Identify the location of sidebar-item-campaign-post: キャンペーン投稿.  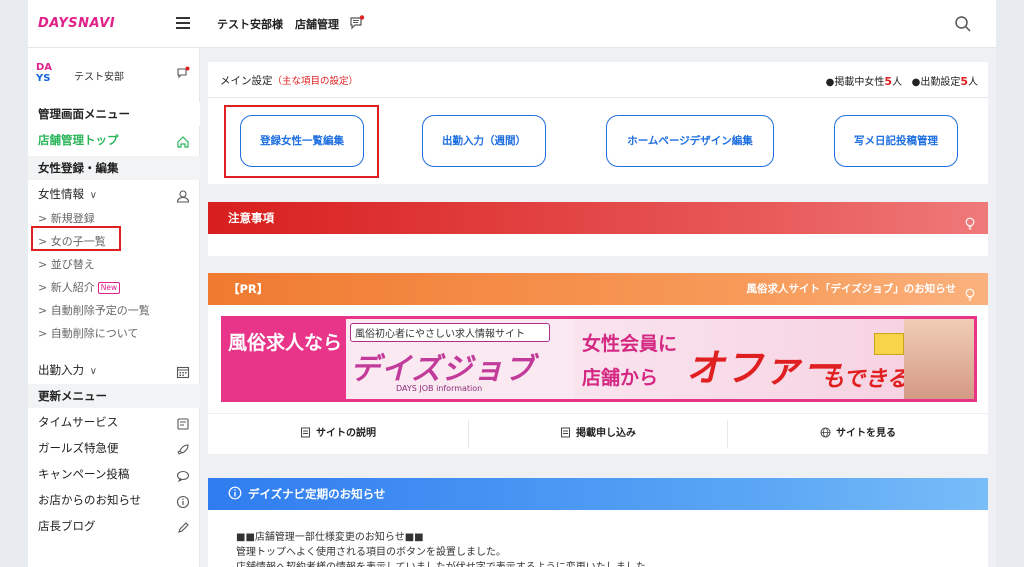
(114, 474).